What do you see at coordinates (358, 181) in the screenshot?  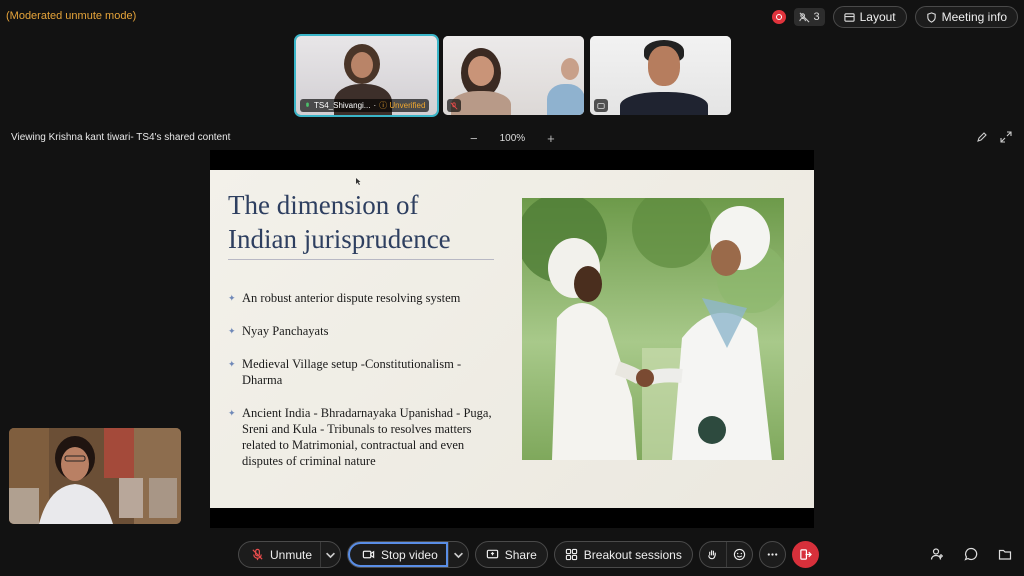 I see `mouse-cursor-icon` at bounding box center [358, 181].